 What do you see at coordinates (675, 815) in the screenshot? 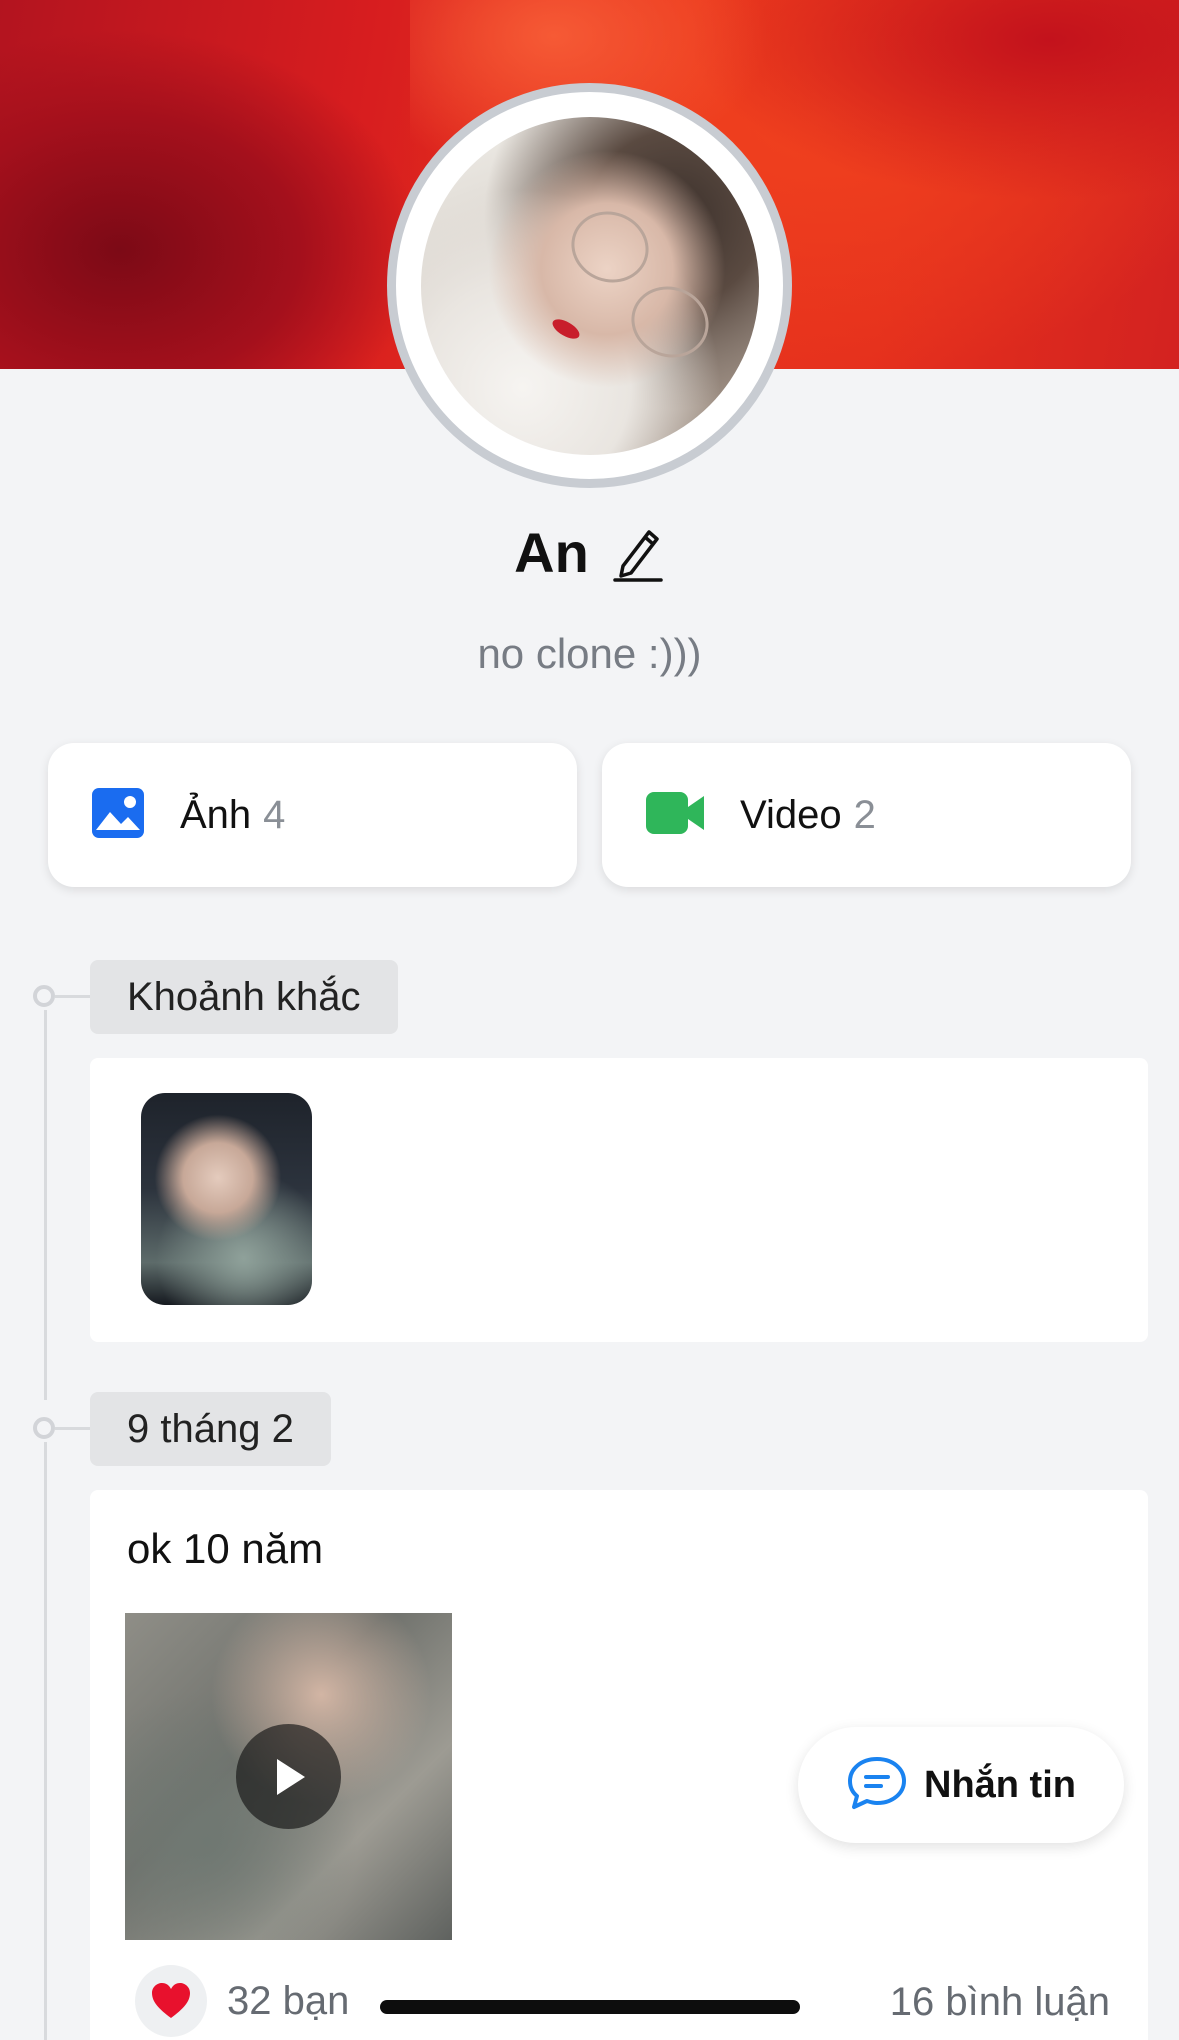
I see `video-camera-icon` at bounding box center [675, 815].